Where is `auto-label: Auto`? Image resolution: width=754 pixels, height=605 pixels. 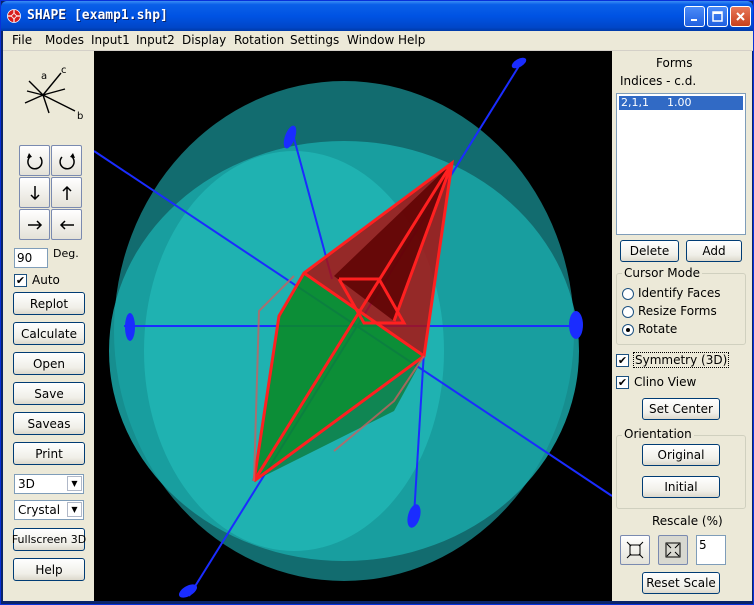 auto-label: Auto is located at coordinates (46, 280).